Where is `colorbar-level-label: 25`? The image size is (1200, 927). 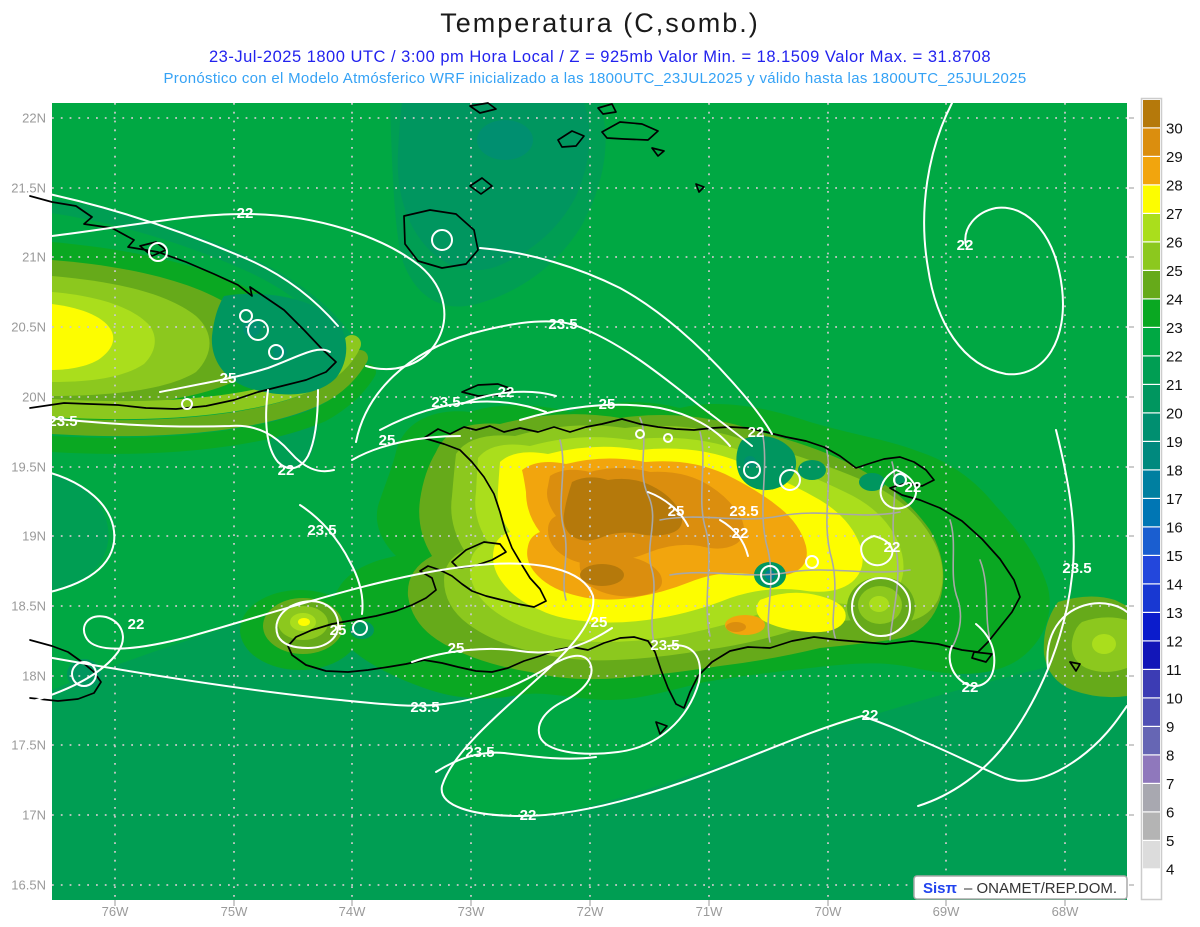
colorbar-level-label: 25 is located at coordinates (1174, 271).